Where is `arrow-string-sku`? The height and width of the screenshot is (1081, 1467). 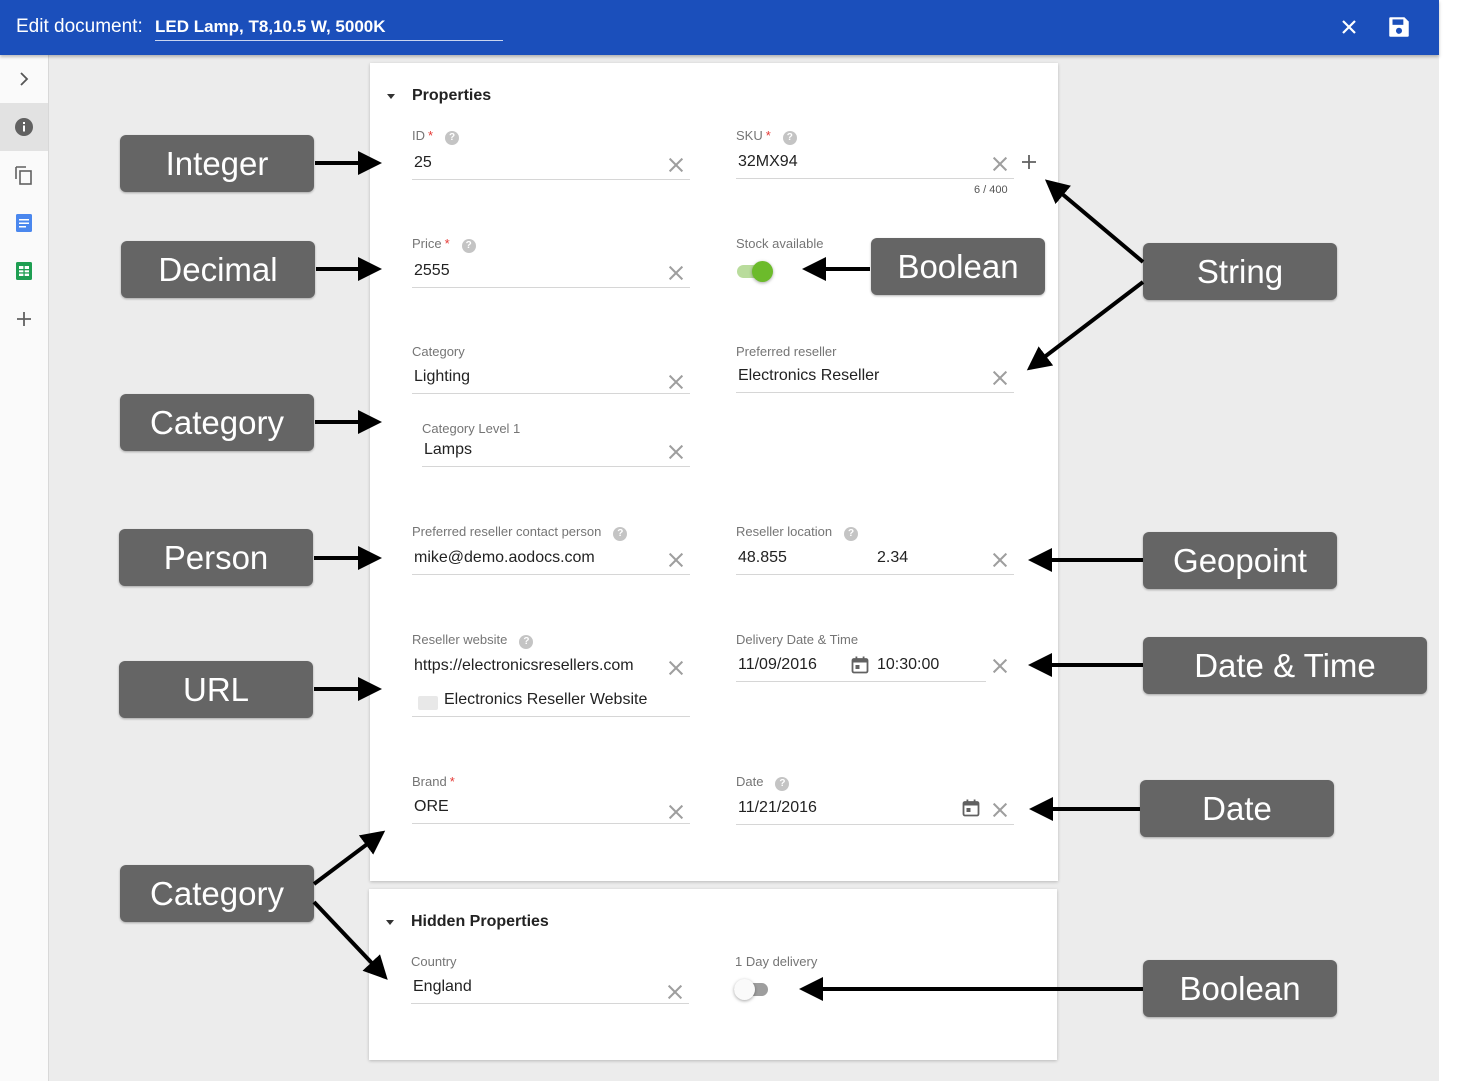 arrow-string-sku is located at coordinates (1094, 221).